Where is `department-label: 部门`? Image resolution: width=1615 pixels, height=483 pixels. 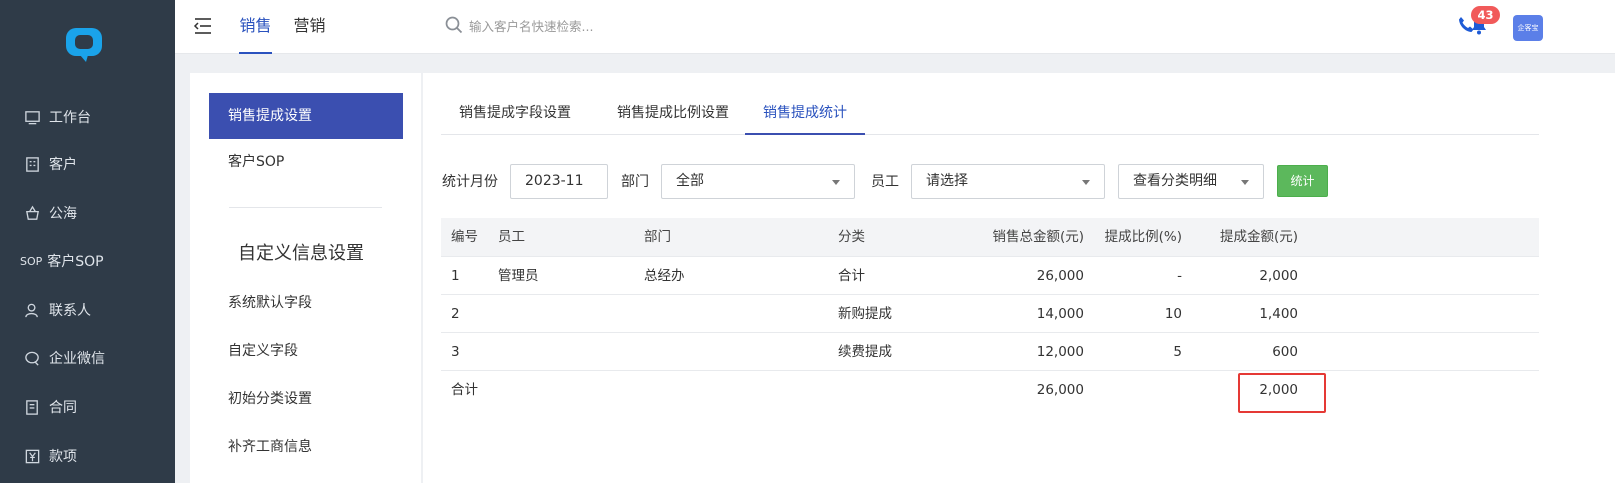
department-label: 部门 is located at coordinates (635, 182).